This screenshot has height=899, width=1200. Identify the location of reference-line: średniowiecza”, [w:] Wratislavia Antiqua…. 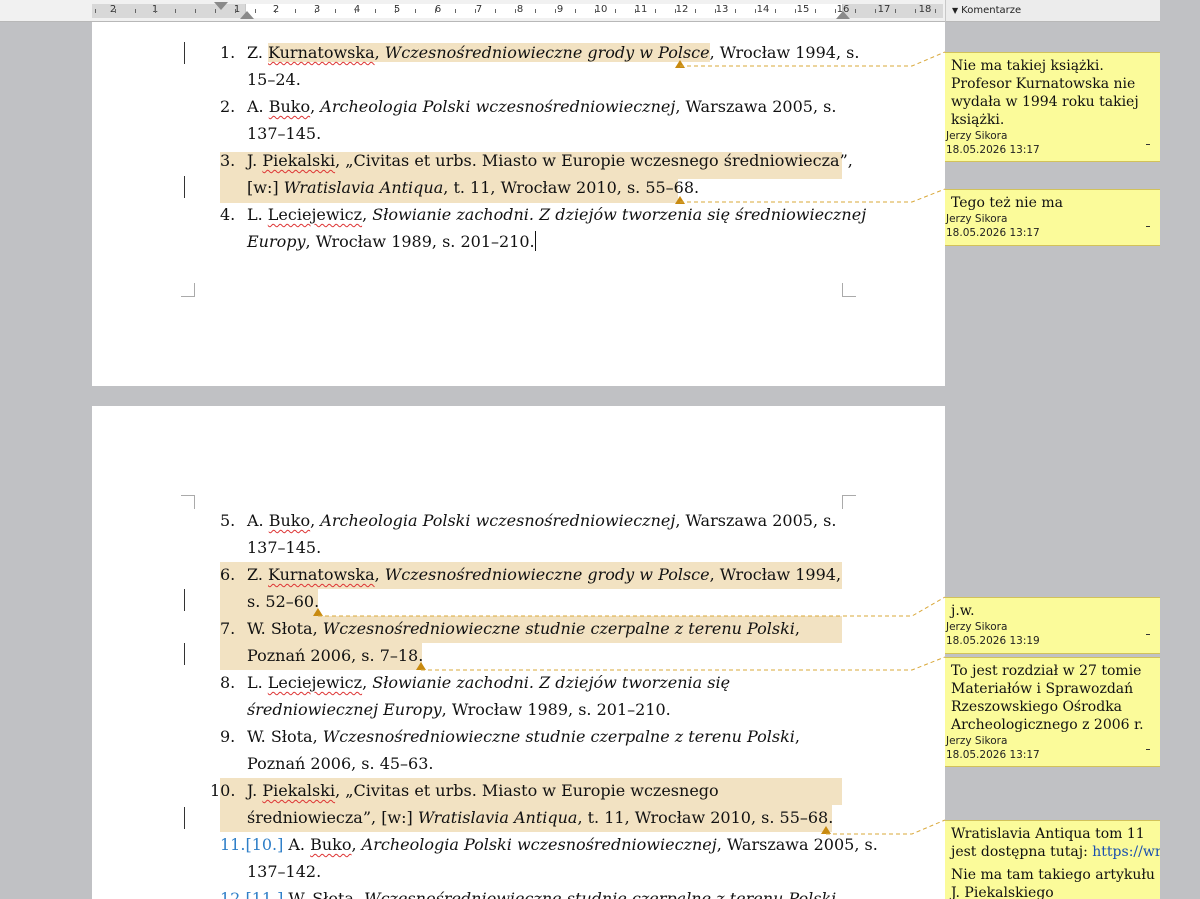
(526, 817).